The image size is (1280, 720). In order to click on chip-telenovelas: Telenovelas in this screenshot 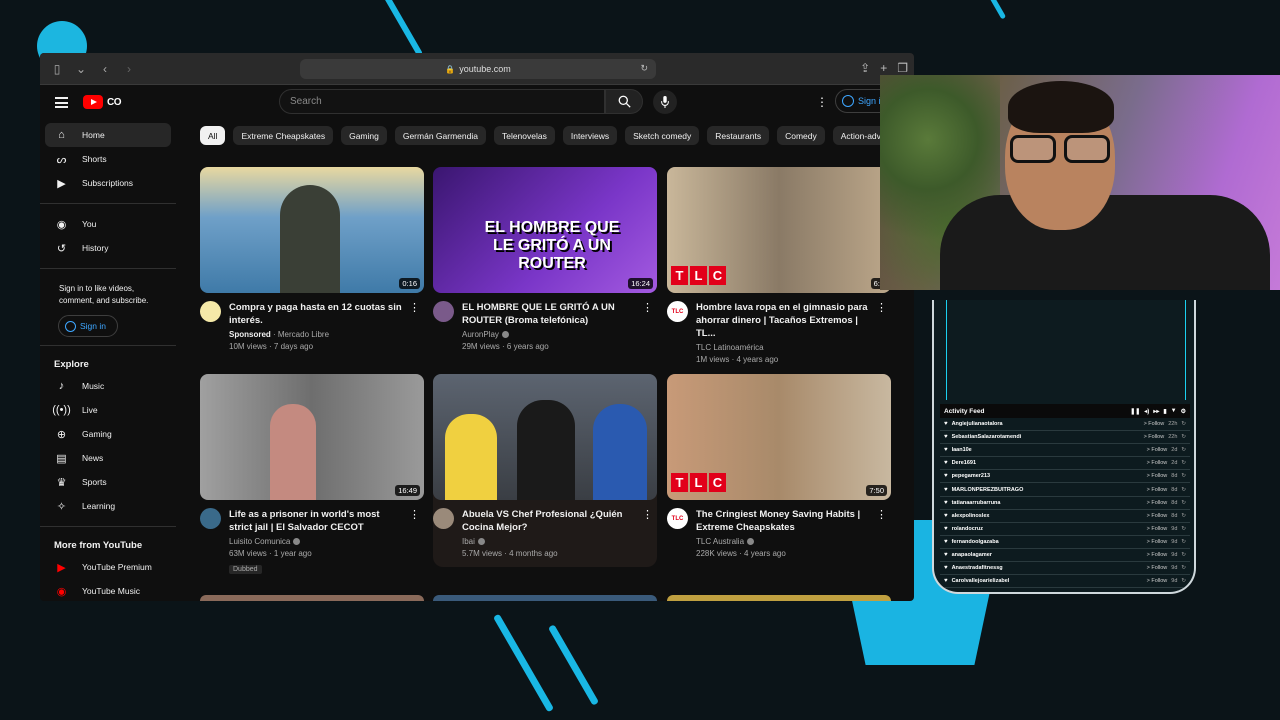, I will do `click(524, 135)`.